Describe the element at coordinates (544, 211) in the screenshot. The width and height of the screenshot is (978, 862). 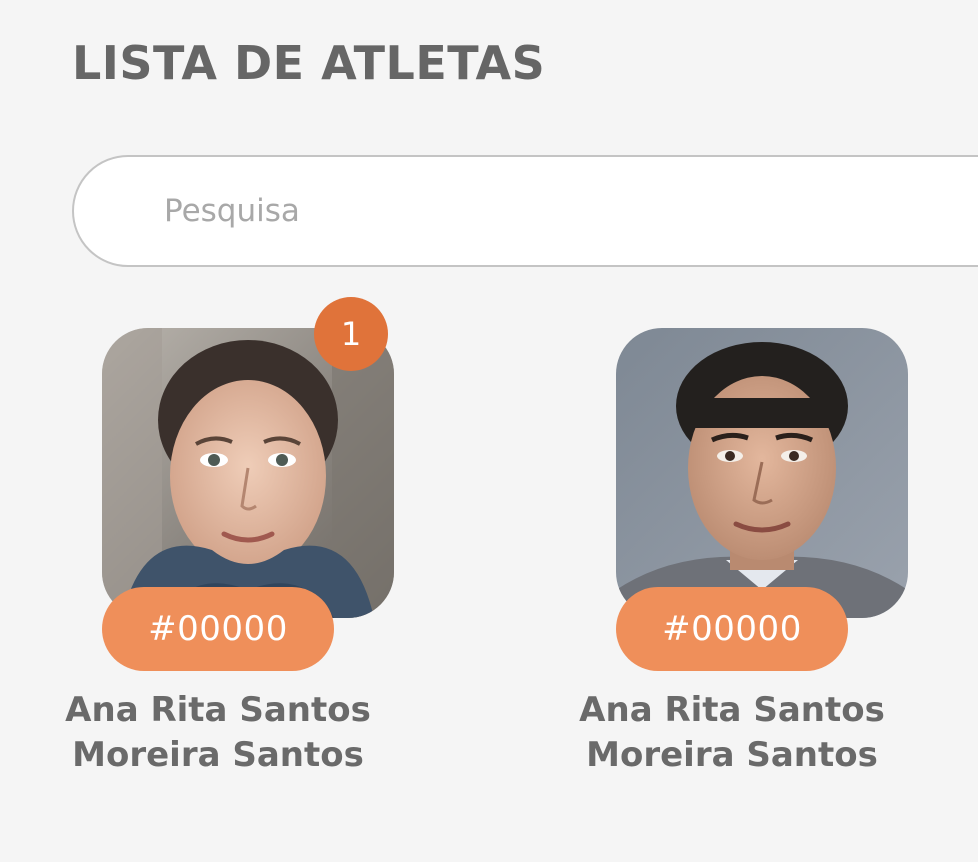
I see `search-input` at that location.